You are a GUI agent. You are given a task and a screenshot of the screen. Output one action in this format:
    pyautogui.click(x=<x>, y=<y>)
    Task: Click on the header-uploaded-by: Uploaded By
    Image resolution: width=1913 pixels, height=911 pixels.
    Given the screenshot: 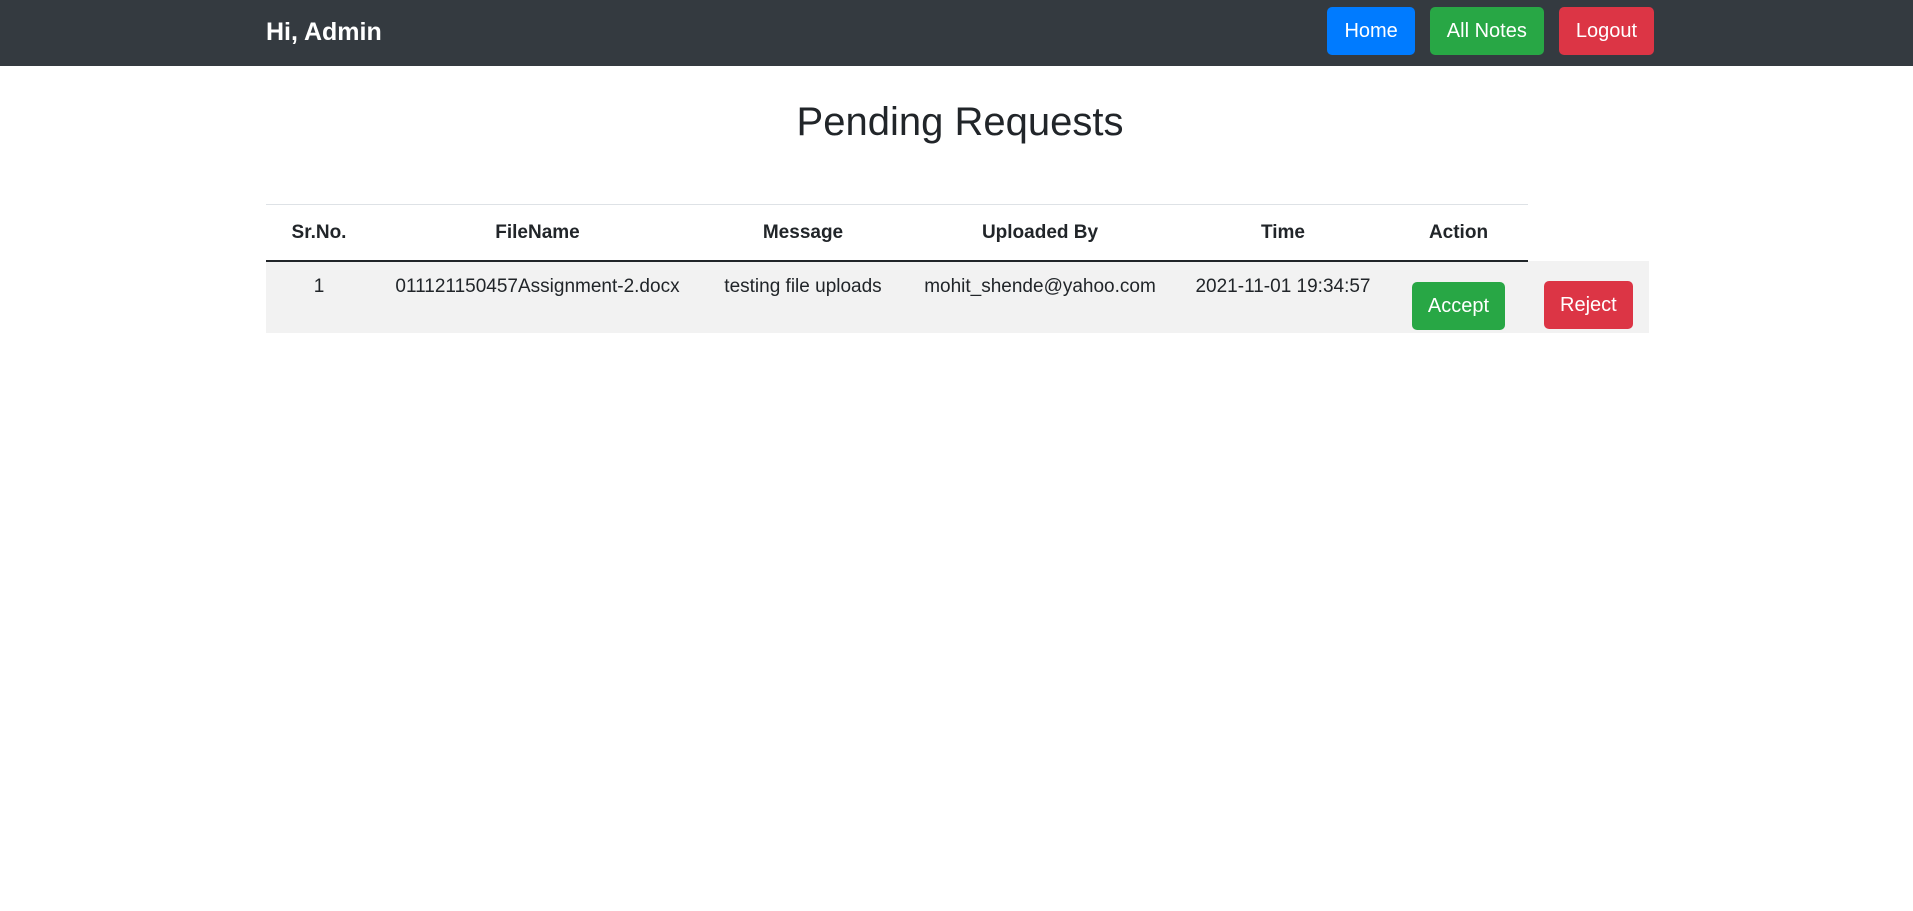 What is the action you would take?
    pyautogui.click(x=1040, y=233)
    